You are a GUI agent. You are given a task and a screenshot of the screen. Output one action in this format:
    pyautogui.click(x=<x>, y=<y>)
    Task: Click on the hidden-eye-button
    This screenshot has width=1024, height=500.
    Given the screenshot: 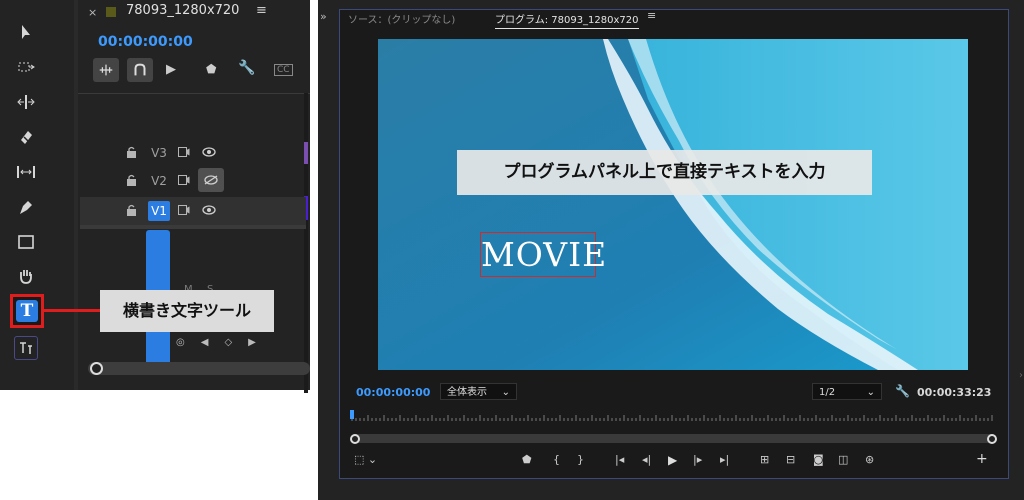 What is the action you would take?
    pyautogui.click(x=211, y=180)
    